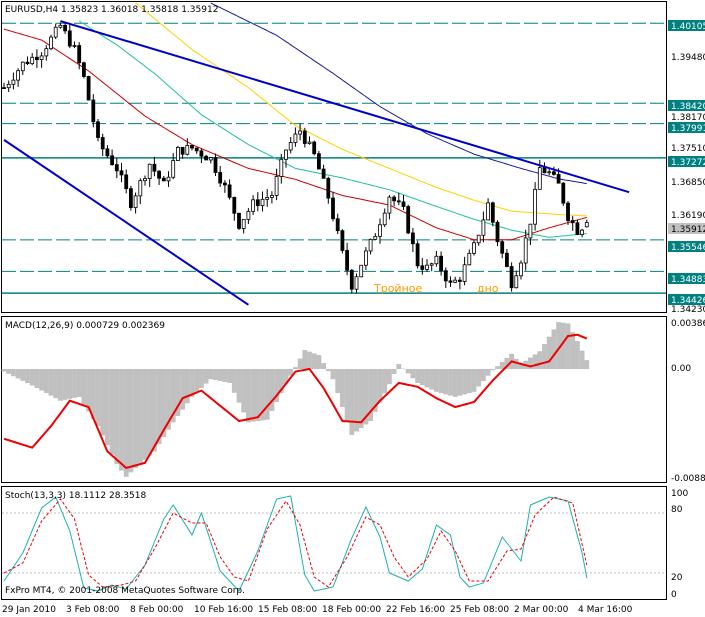 The height and width of the screenshot is (617, 705). What do you see at coordinates (688, 183) in the screenshot?
I see `price-tick: 1.36850` at bounding box center [688, 183].